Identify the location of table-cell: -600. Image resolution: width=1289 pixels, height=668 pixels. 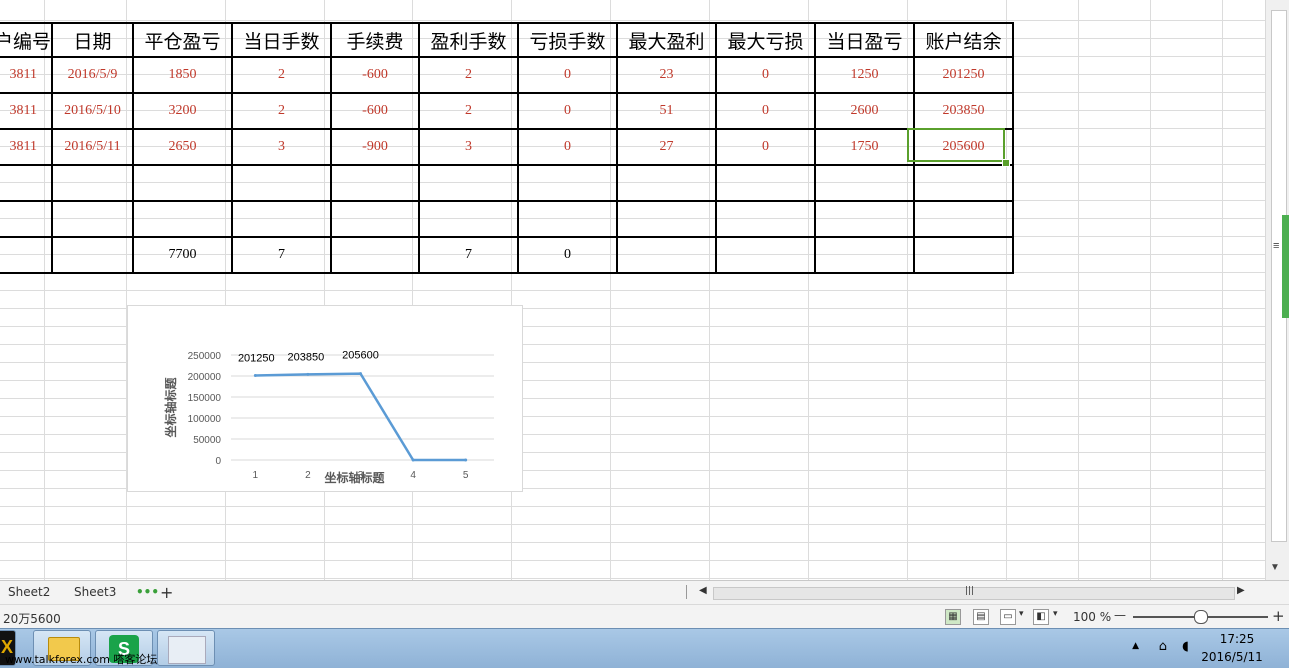
(375, 111).